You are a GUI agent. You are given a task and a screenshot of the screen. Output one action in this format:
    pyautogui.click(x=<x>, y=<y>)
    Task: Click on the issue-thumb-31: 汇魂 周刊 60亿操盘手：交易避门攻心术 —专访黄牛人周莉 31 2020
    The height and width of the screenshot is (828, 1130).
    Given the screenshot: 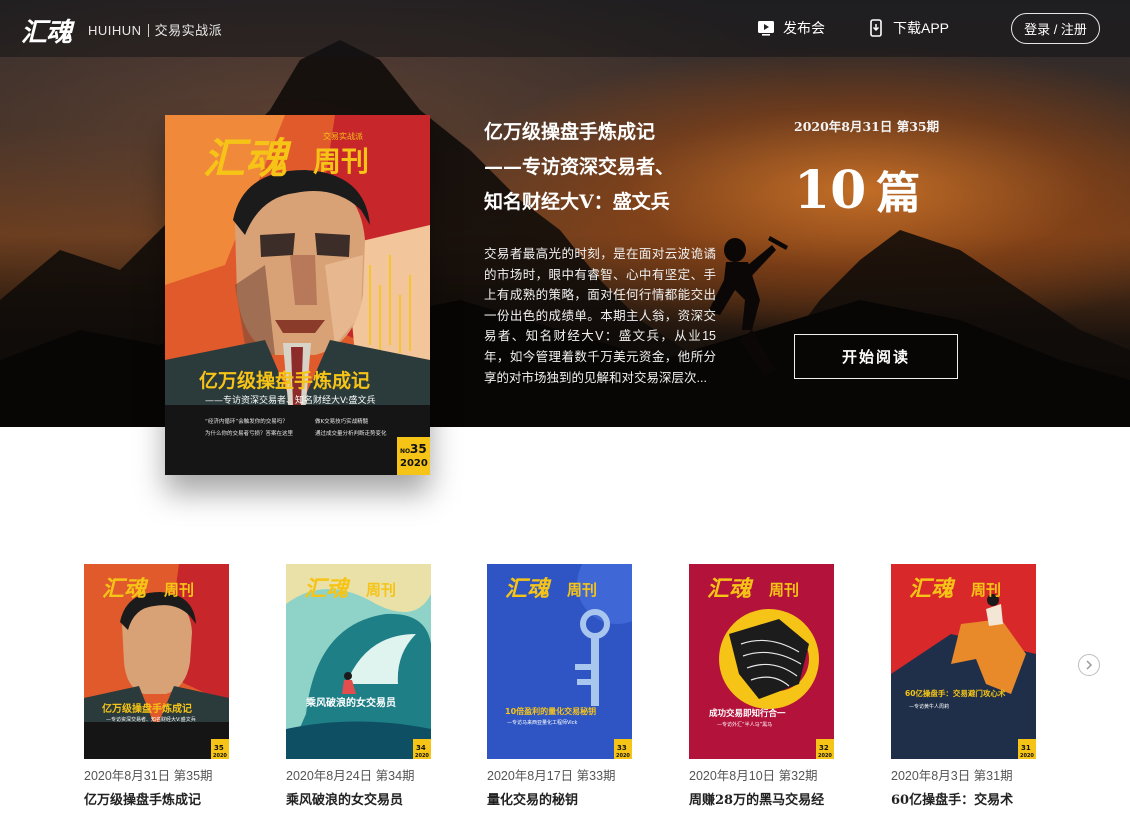 What is the action you would take?
    pyautogui.click(x=963, y=661)
    